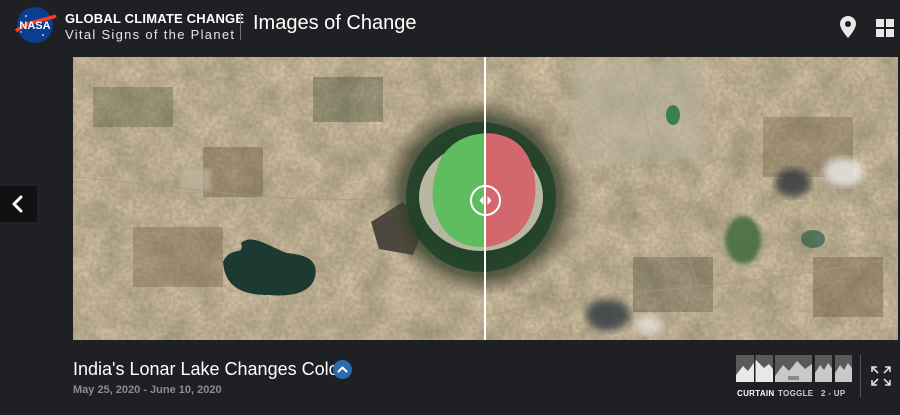 Image resolution: width=900 pixels, height=415 pixels. I want to click on previous-image-button, so click(18, 204).